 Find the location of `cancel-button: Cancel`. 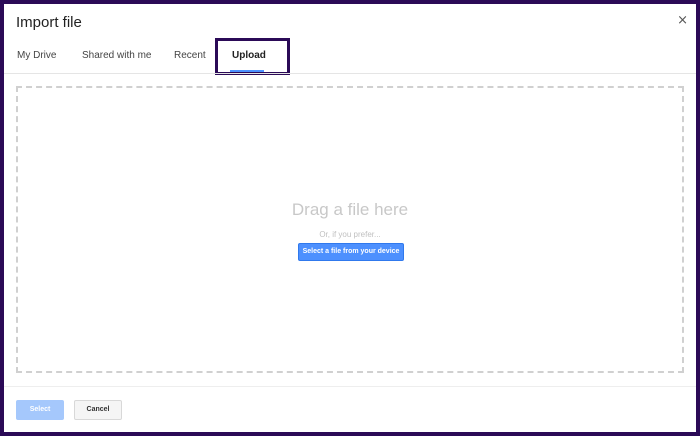

cancel-button: Cancel is located at coordinates (98, 410).